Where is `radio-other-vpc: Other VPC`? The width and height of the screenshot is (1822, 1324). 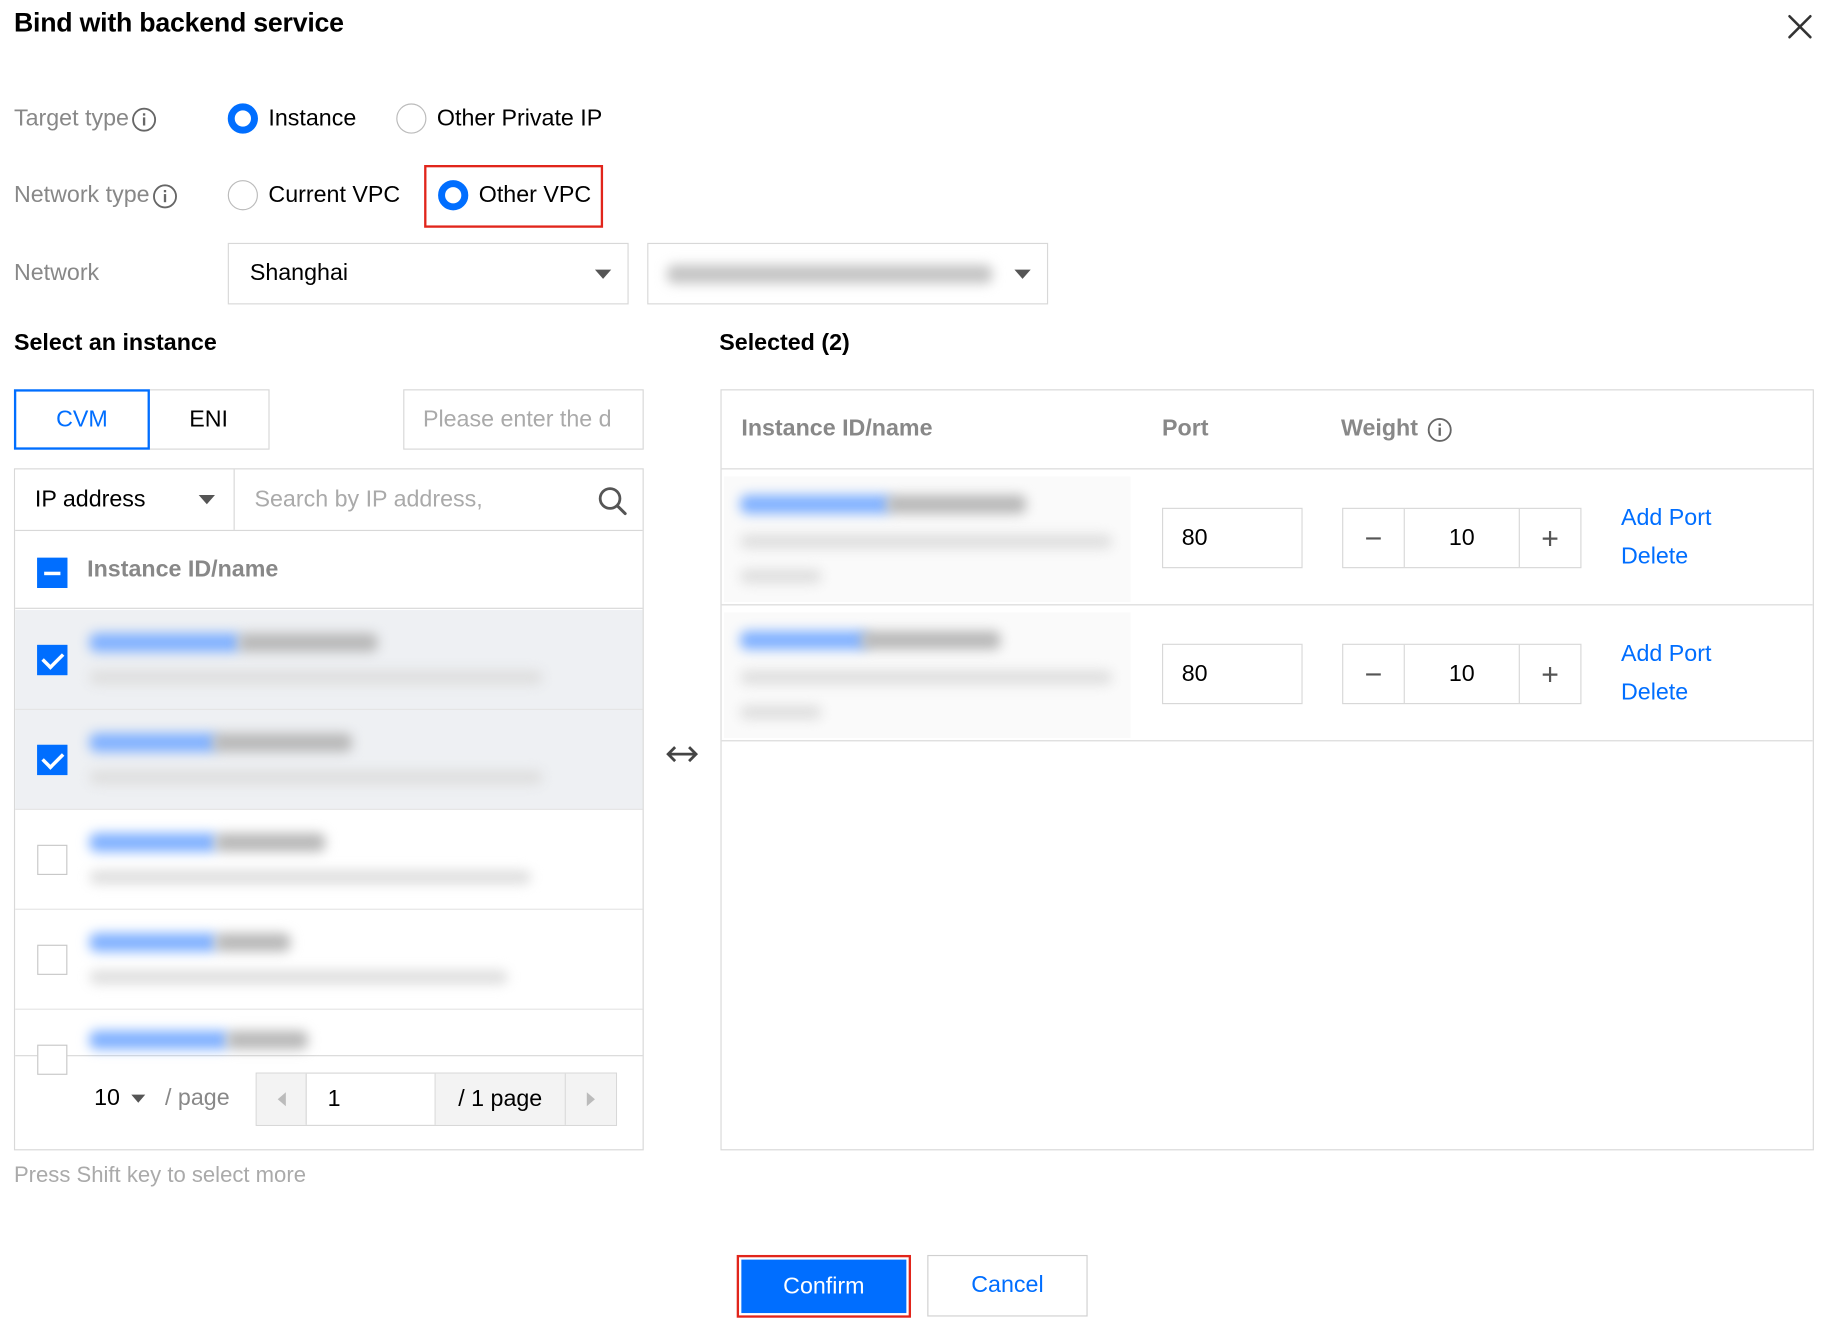 radio-other-vpc: Other VPC is located at coordinates (514, 195).